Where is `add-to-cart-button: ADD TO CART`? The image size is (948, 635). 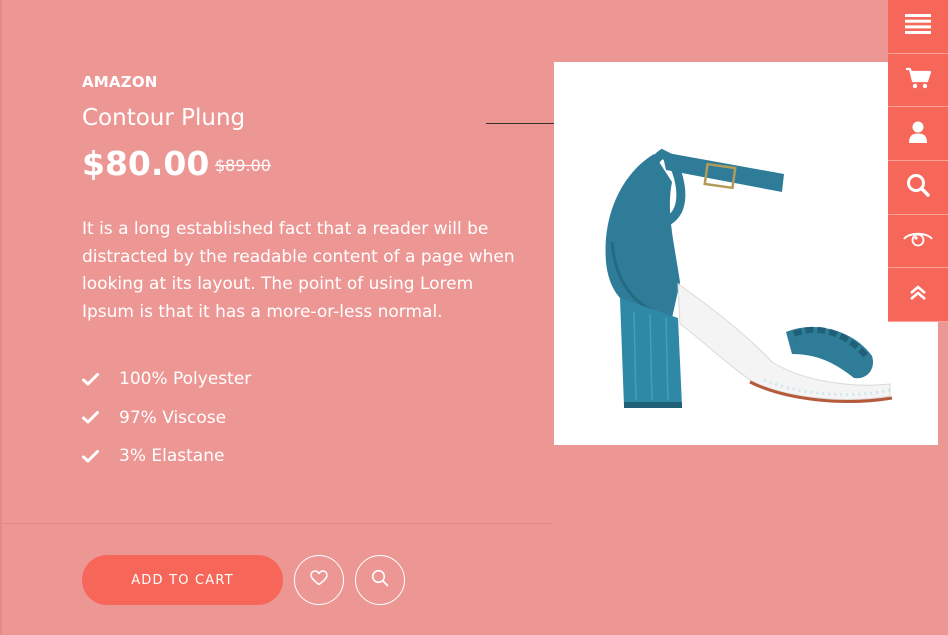
add-to-cart-button: ADD TO CART is located at coordinates (182, 580).